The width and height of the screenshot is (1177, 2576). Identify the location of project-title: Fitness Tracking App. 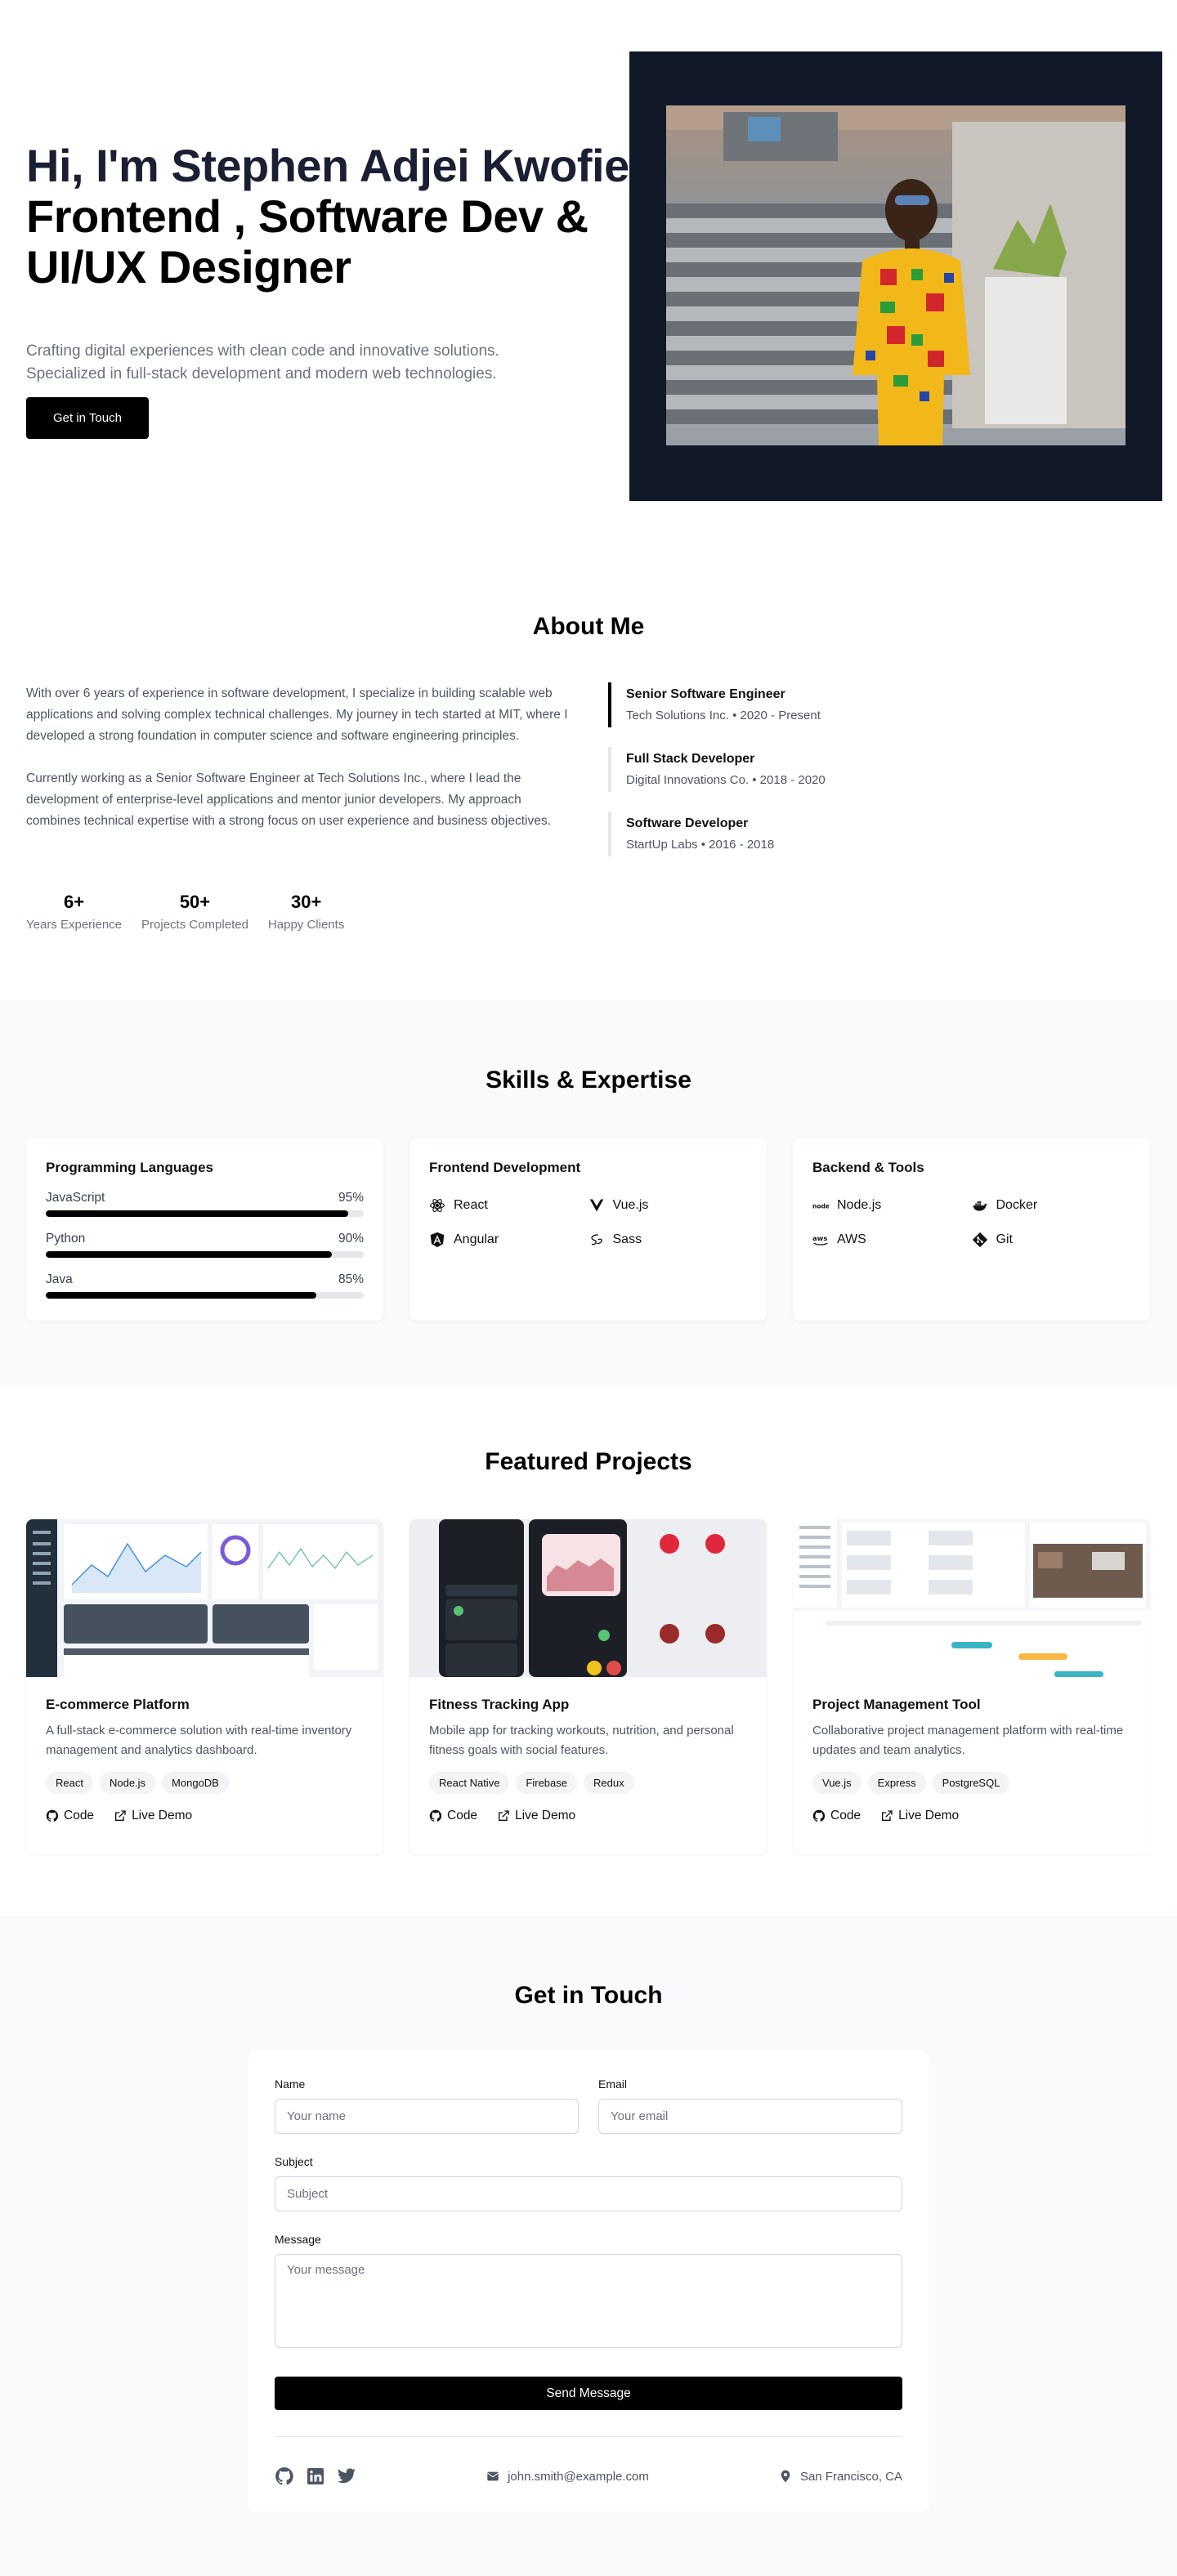
(499, 1704).